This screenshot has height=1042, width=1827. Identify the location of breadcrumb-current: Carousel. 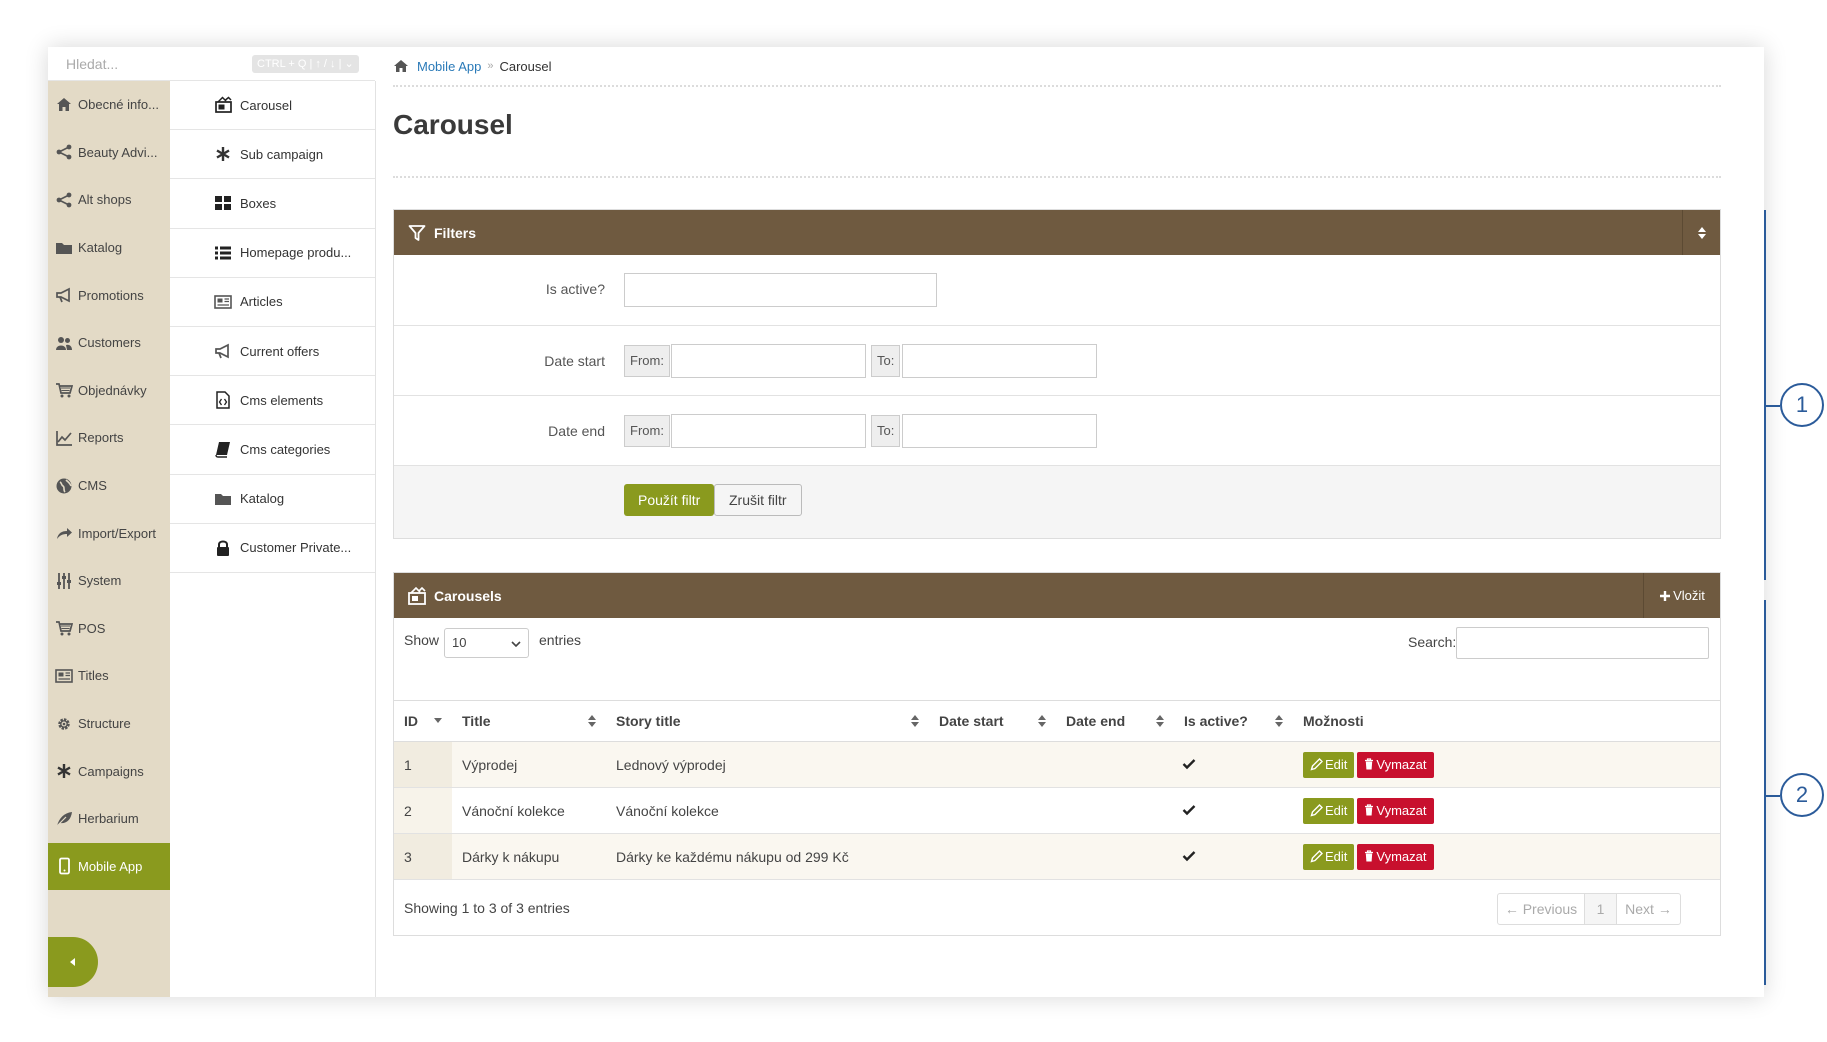
(525, 66).